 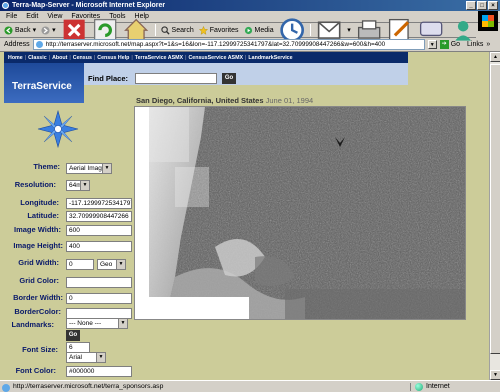 I want to click on forward-arrow-icon, so click(x=45, y=30).